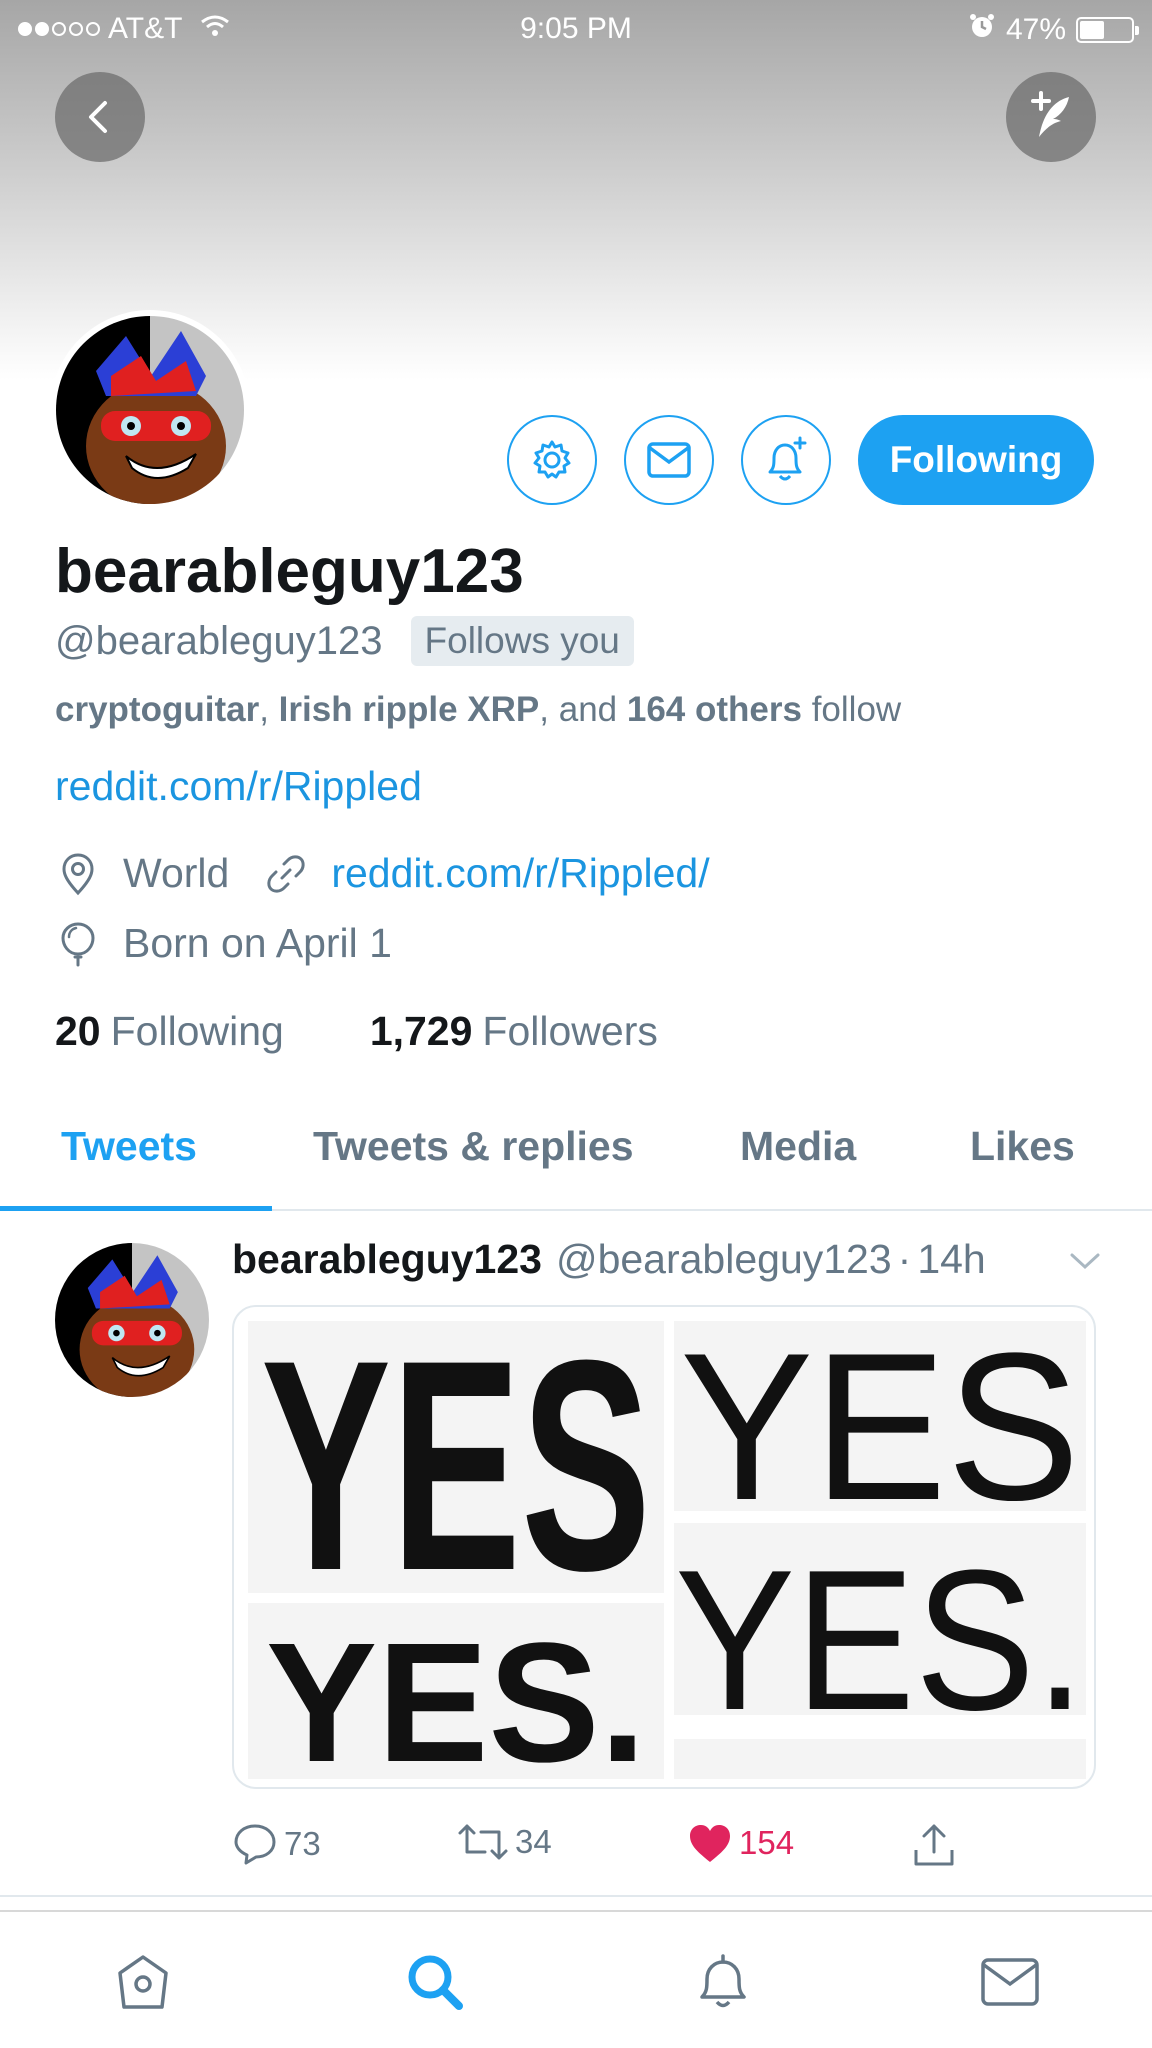 The width and height of the screenshot is (1152, 2048). Describe the element at coordinates (78, 874) in the screenshot. I see `location-pin-icon` at that location.